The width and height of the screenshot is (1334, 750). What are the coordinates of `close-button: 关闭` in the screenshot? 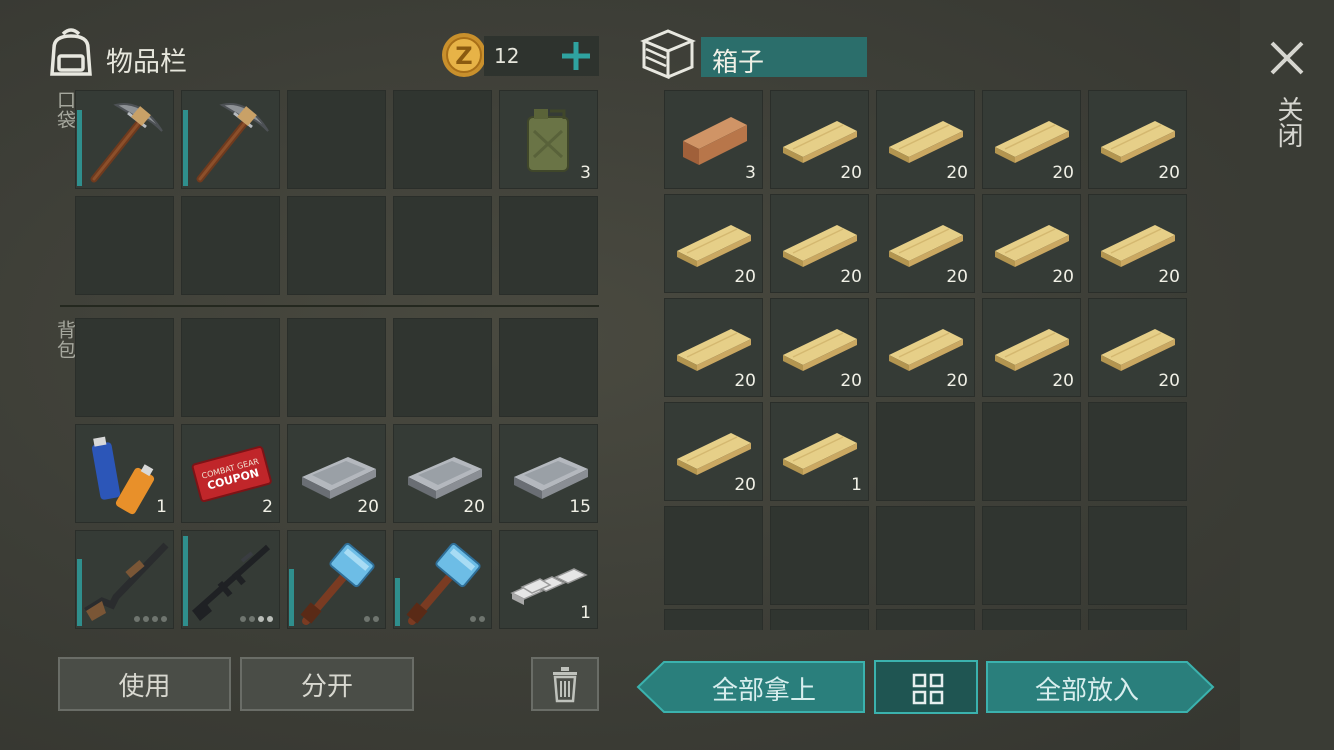 It's located at (1287, 375).